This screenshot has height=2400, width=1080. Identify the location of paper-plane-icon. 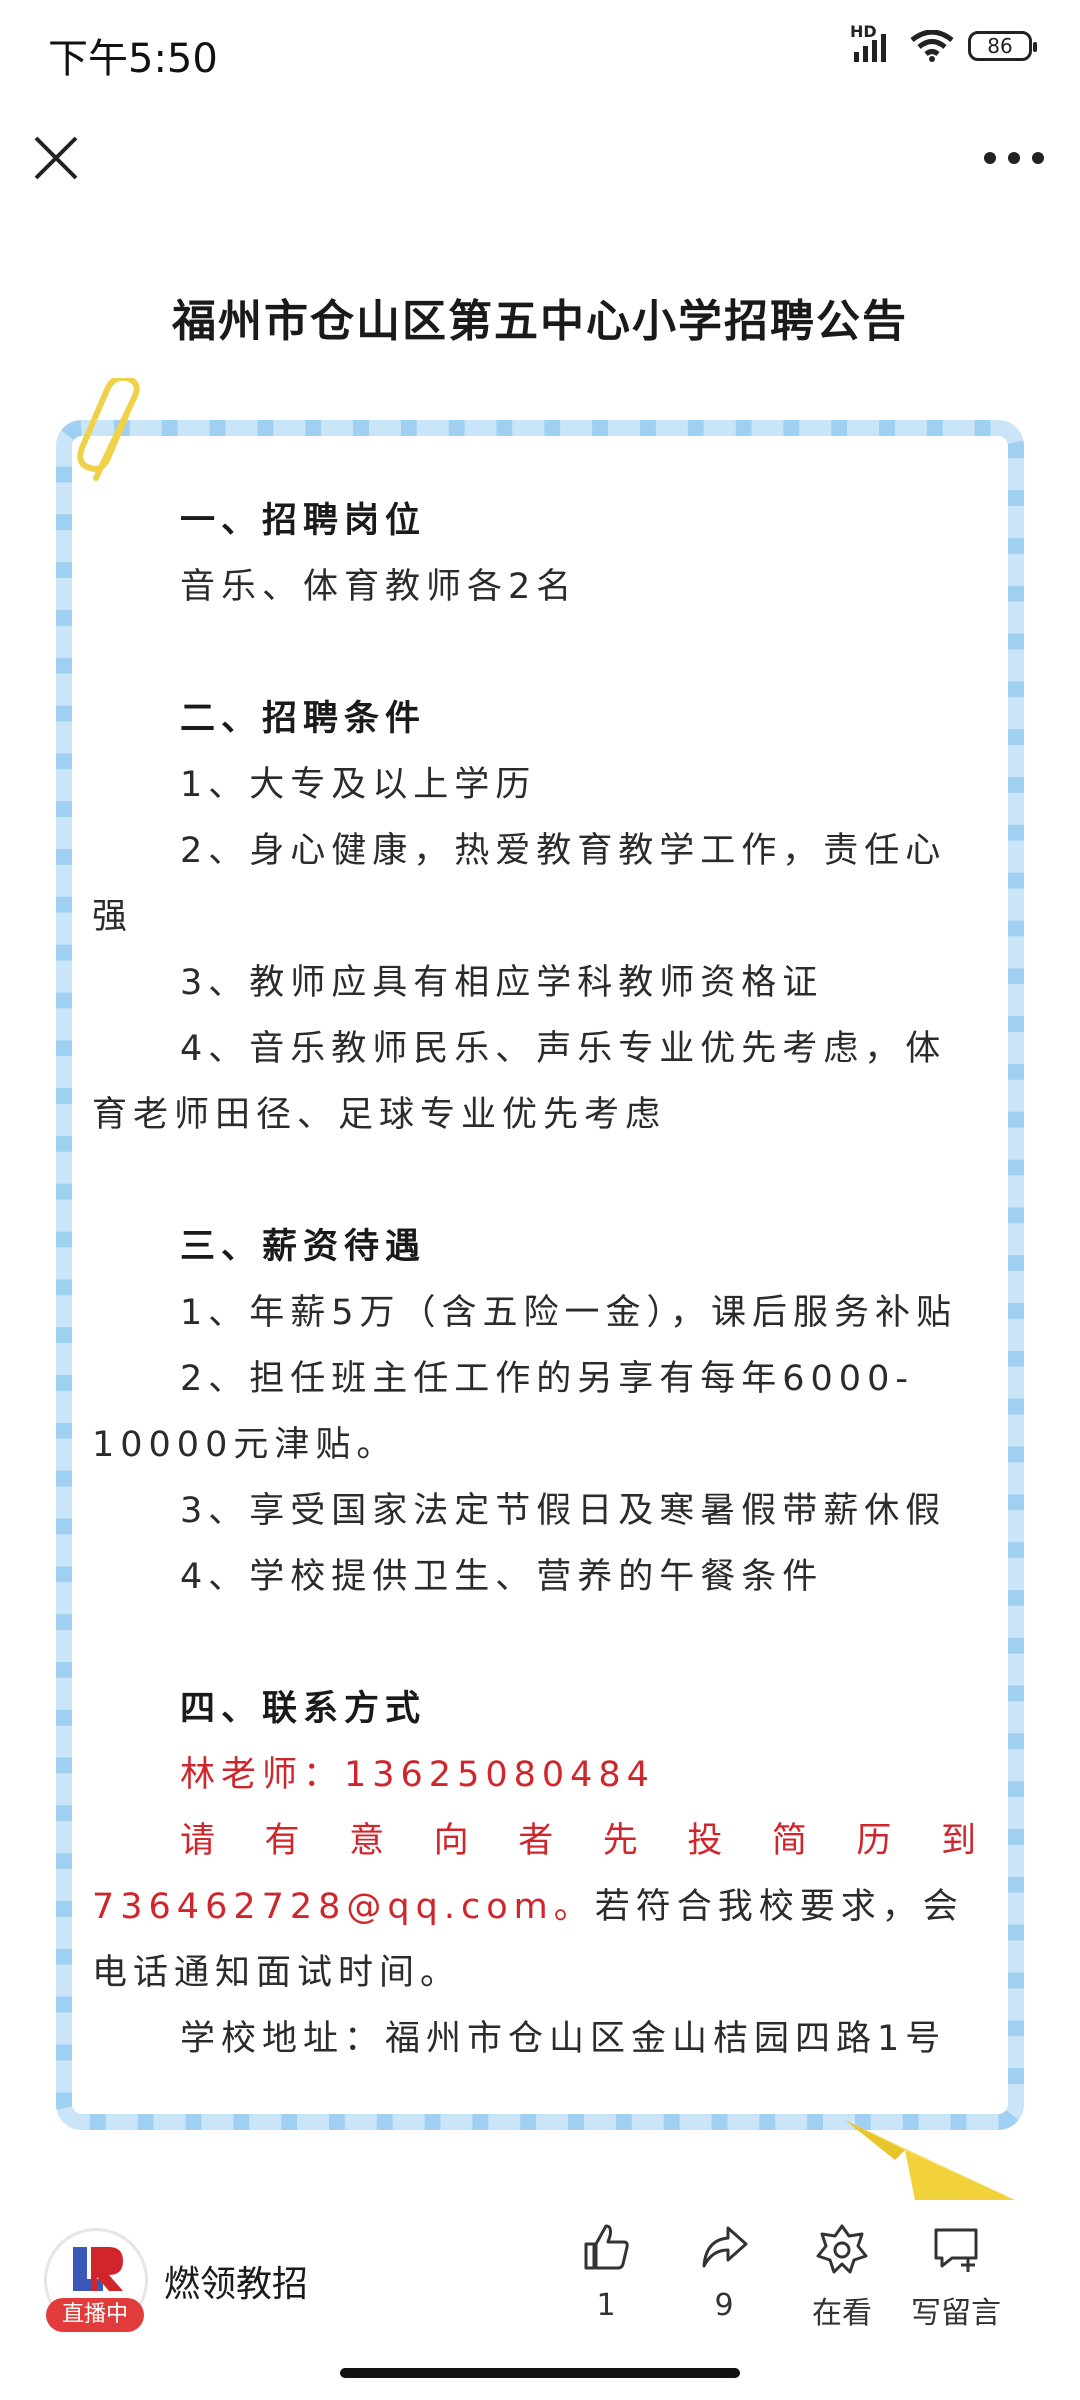
(930, 2160).